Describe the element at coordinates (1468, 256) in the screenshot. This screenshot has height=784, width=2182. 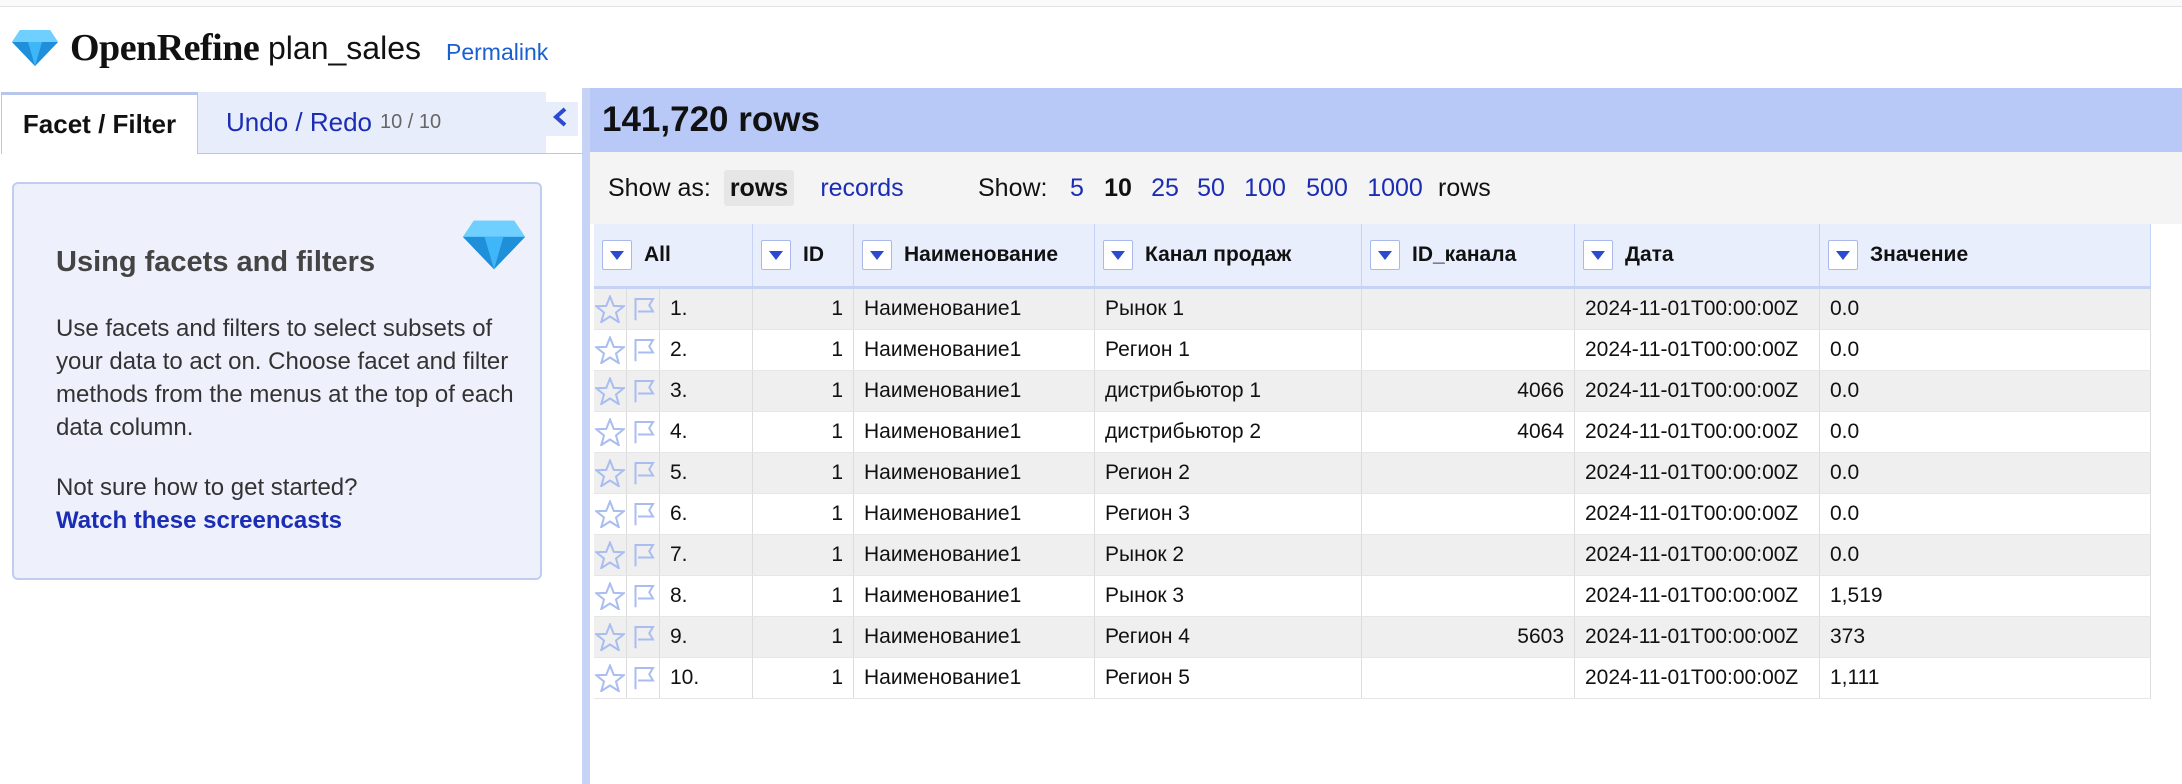
I see `column-channel-id: ID_канала` at that location.